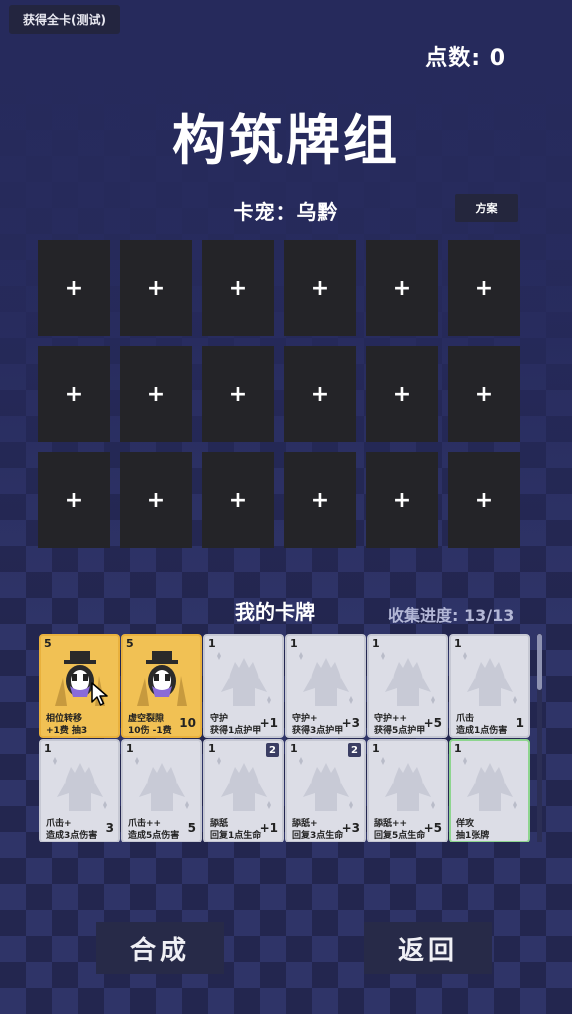 The image size is (572, 1014). I want to click on collection-card: 5 虚空裂隙 10伤 -1费 10, so click(161, 686).